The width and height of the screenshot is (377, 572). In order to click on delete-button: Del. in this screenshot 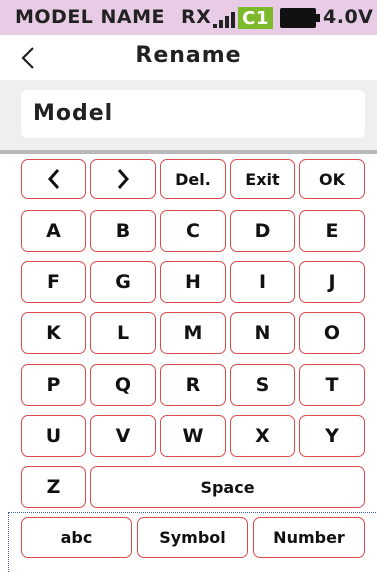, I will do `click(193, 179)`.